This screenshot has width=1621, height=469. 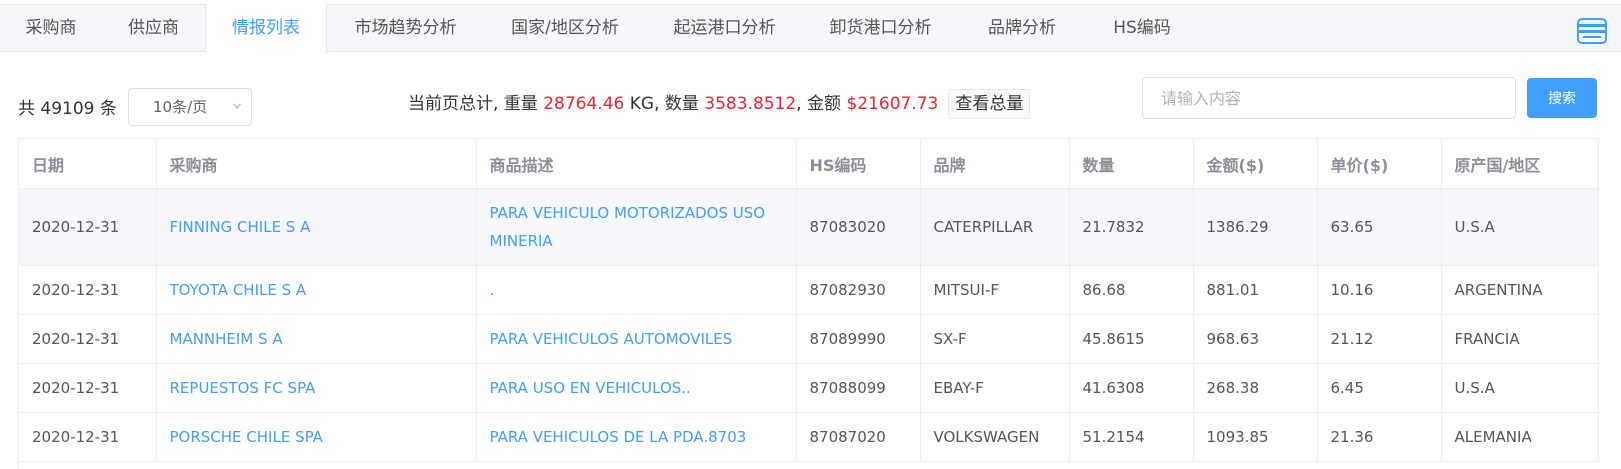 I want to click on header-hs-code: HS编码, so click(x=858, y=164).